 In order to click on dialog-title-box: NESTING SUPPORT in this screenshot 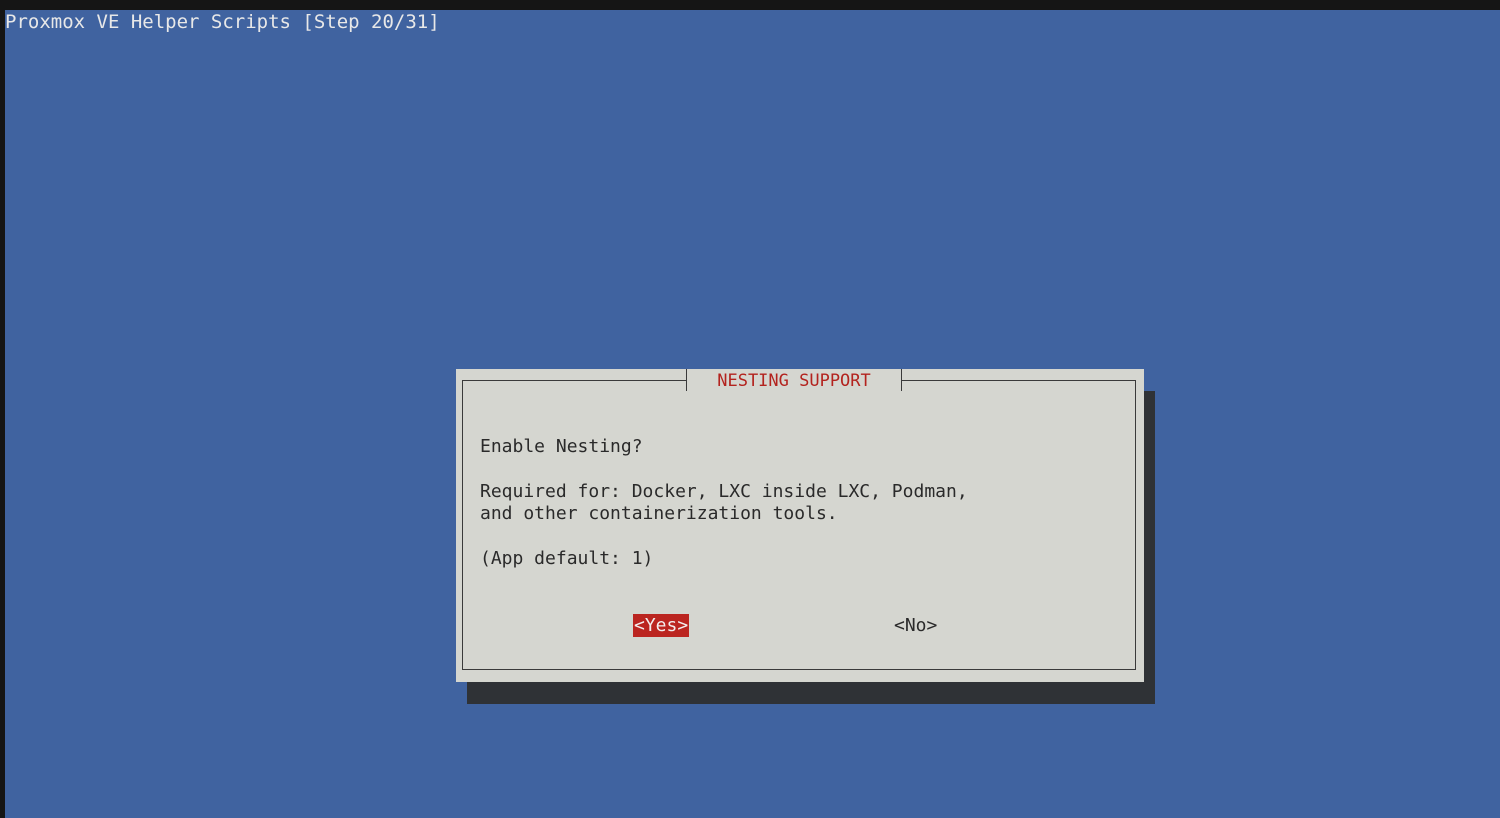, I will do `click(794, 380)`.